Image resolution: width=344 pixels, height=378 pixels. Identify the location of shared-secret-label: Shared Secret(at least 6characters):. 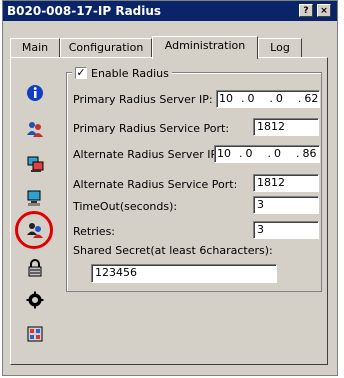
(173, 250).